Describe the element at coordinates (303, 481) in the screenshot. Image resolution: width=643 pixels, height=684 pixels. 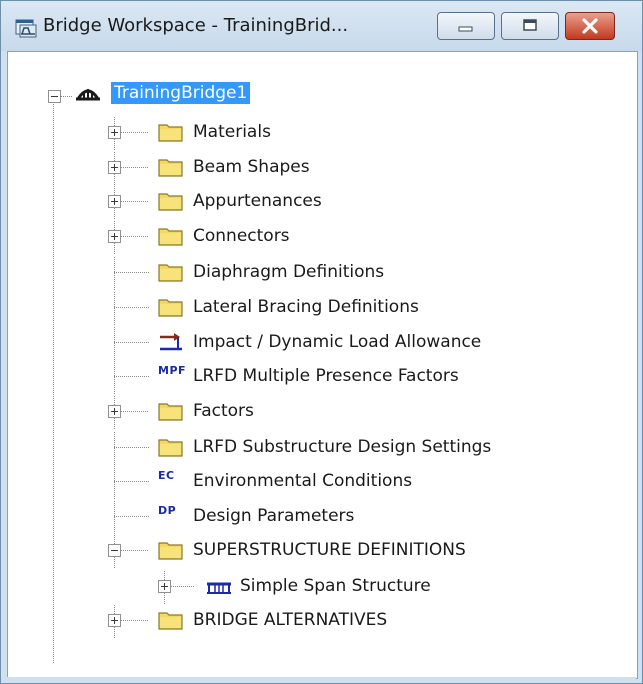
I see `tree-item-label: Environmental Conditions` at that location.